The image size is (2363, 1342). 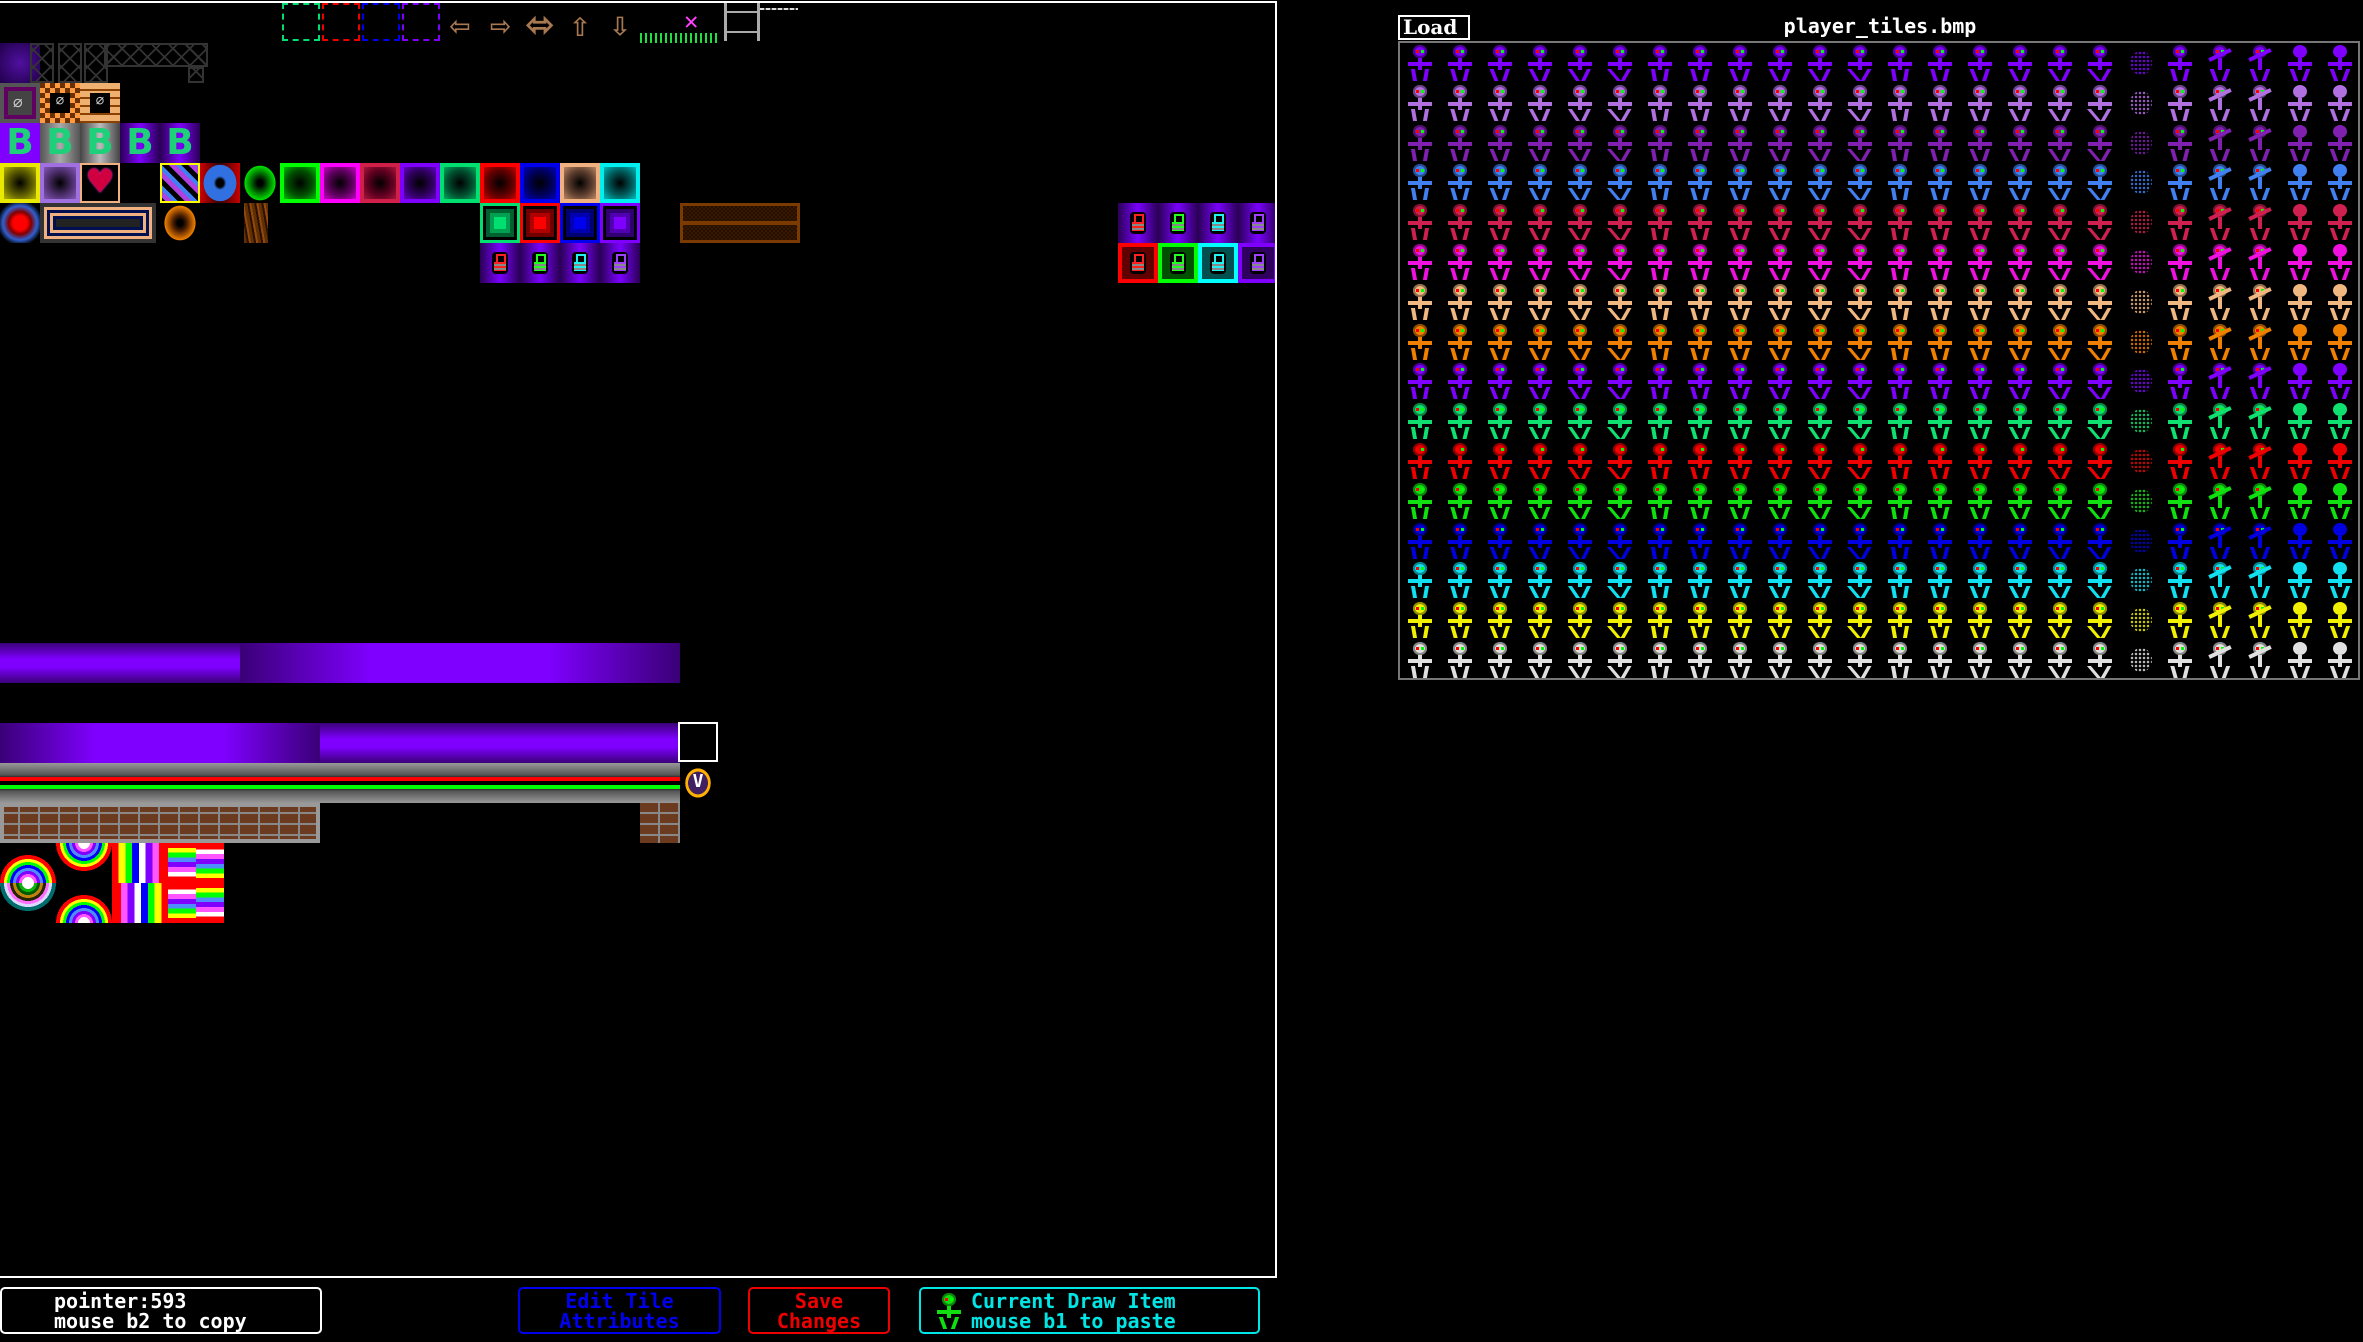 What do you see at coordinates (421, 22) in the screenshot?
I see `dashed-frame-tile` at bounding box center [421, 22].